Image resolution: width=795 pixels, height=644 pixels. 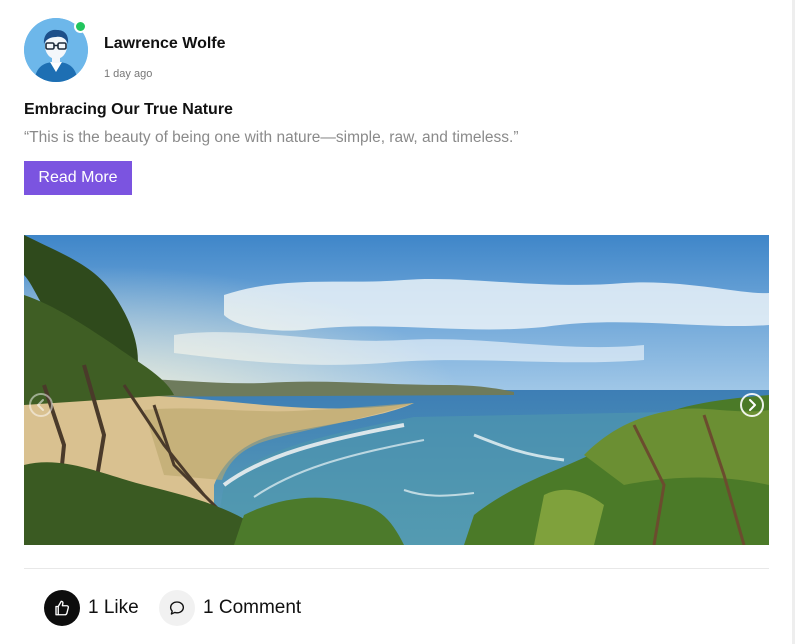 What do you see at coordinates (80, 26) in the screenshot?
I see `online-status-indicator` at bounding box center [80, 26].